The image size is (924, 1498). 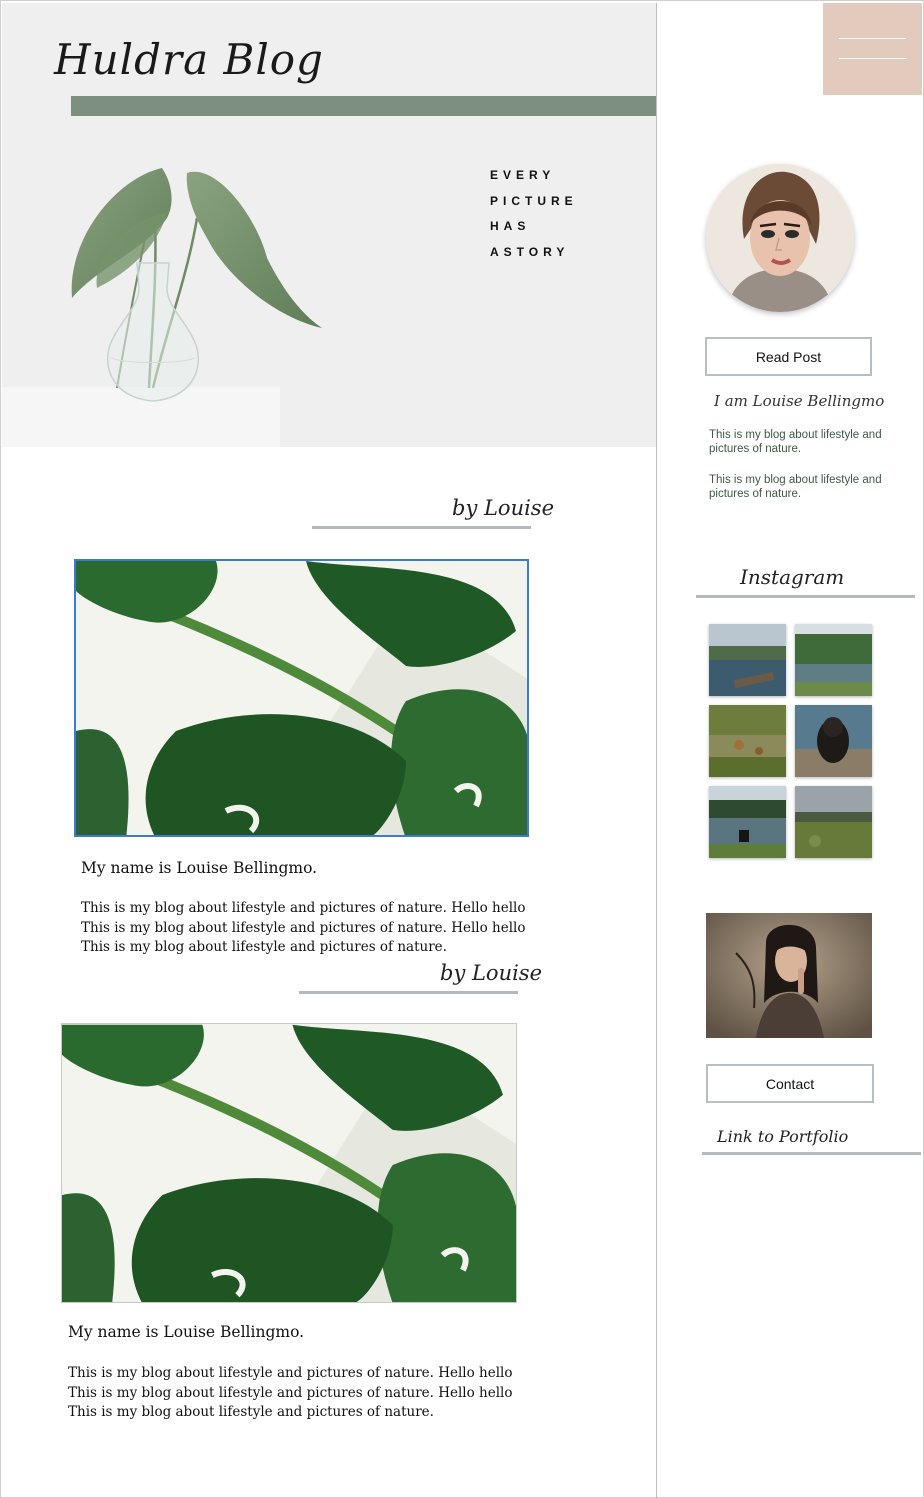 What do you see at coordinates (363, 106) in the screenshot?
I see `hero-accent-bar` at bounding box center [363, 106].